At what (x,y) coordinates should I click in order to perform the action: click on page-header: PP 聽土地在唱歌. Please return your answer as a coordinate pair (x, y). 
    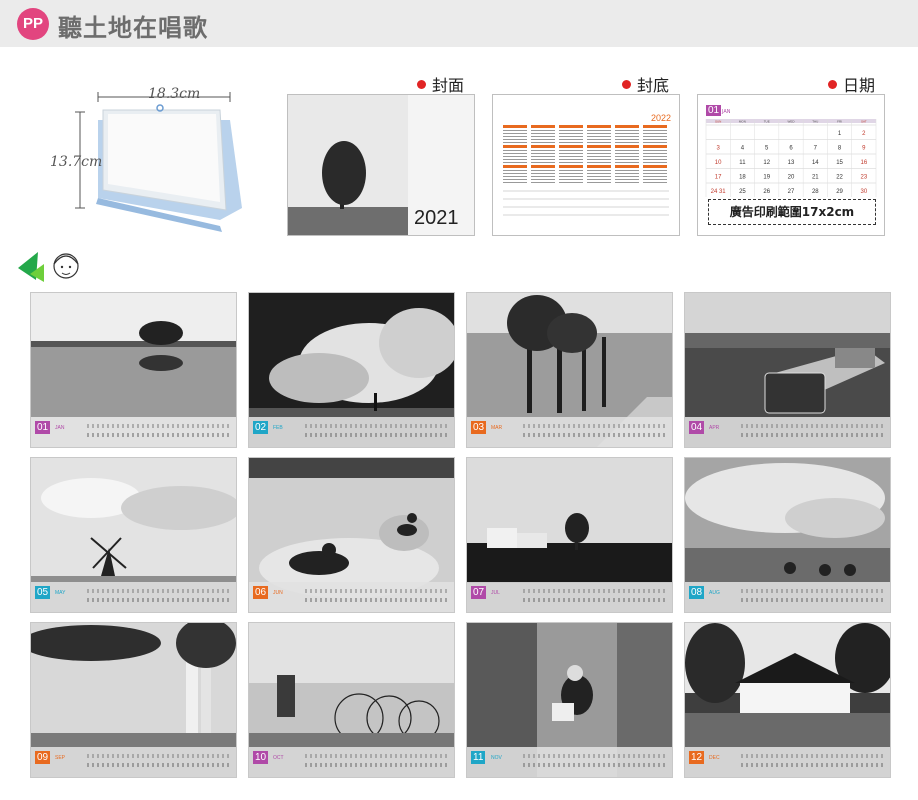
    Looking at the image, I should click on (459, 23).